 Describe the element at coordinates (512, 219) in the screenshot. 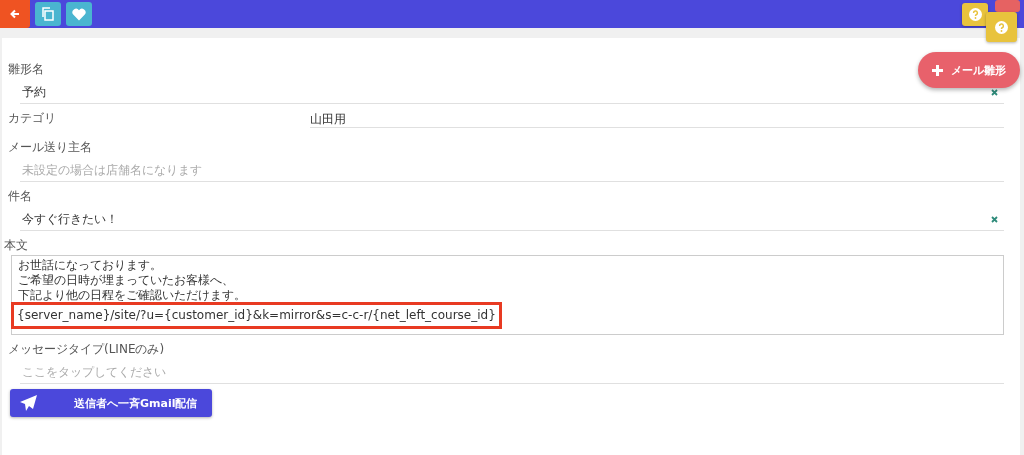

I see `text-field: 今すぐ行きたい！` at that location.